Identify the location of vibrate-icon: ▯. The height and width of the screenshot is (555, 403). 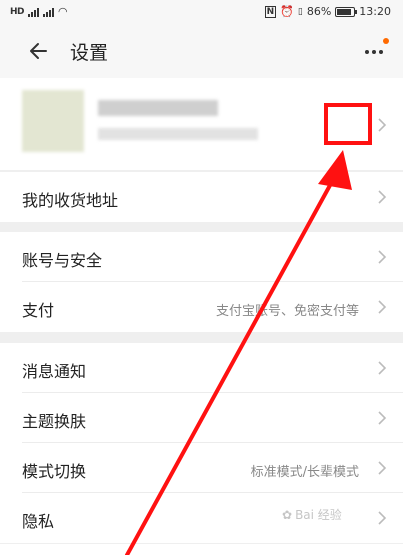
(300, 11).